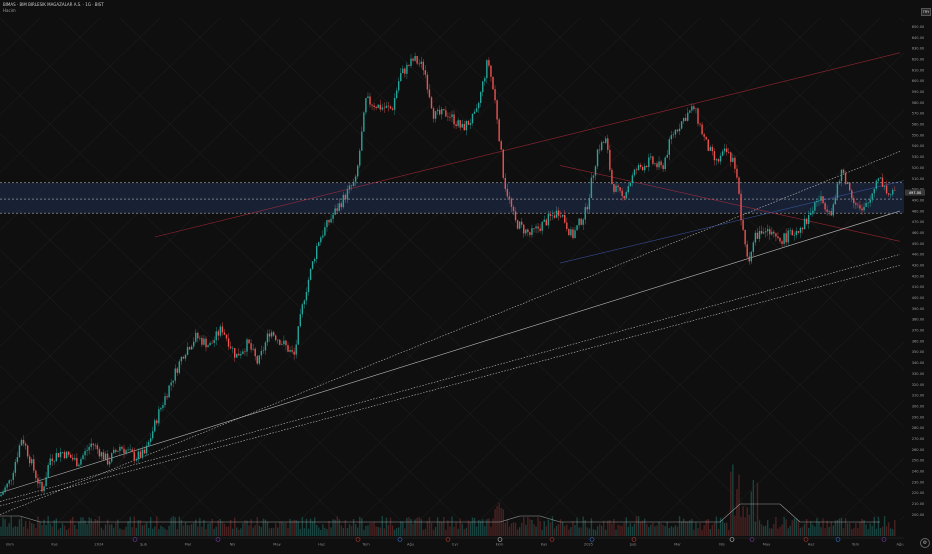 This screenshot has height=554, width=932. What do you see at coordinates (722, 545) in the screenshot?
I see `time-tick-label: Nis` at bounding box center [722, 545].